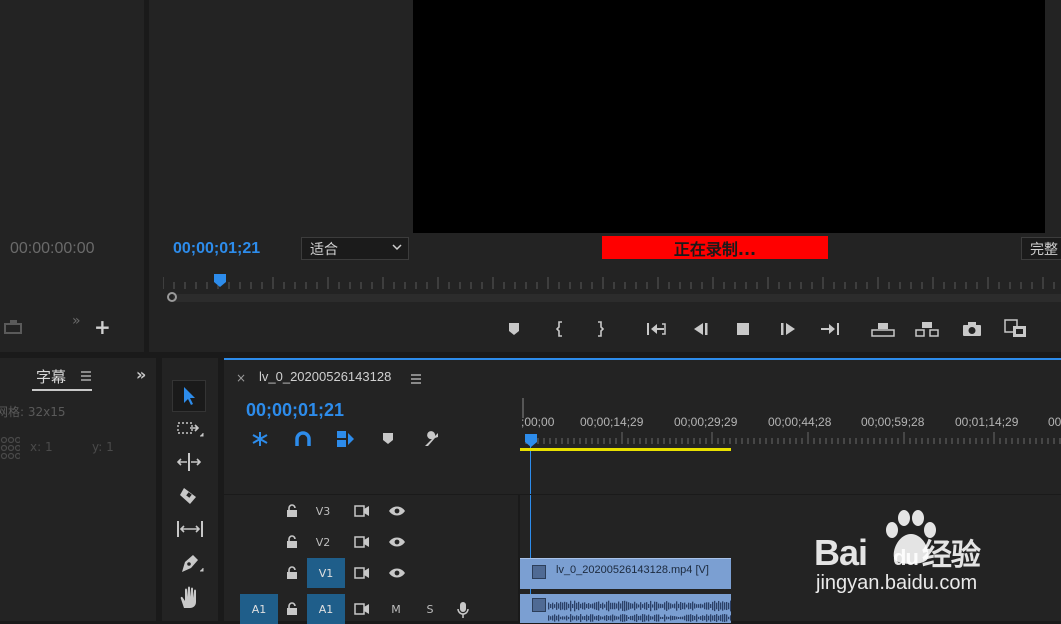 Image resolution: width=1061 pixels, height=624 pixels. I want to click on video-clip-label: lv_0_20200526143128.mp4 [V], so click(632, 570).